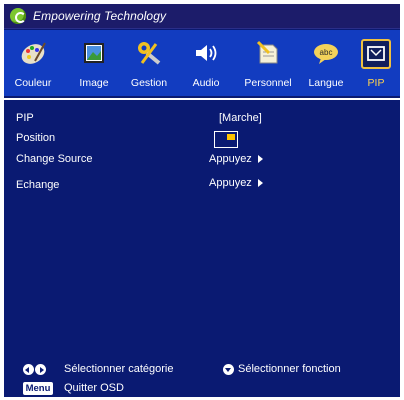  I want to click on down-key-icon, so click(228, 369).